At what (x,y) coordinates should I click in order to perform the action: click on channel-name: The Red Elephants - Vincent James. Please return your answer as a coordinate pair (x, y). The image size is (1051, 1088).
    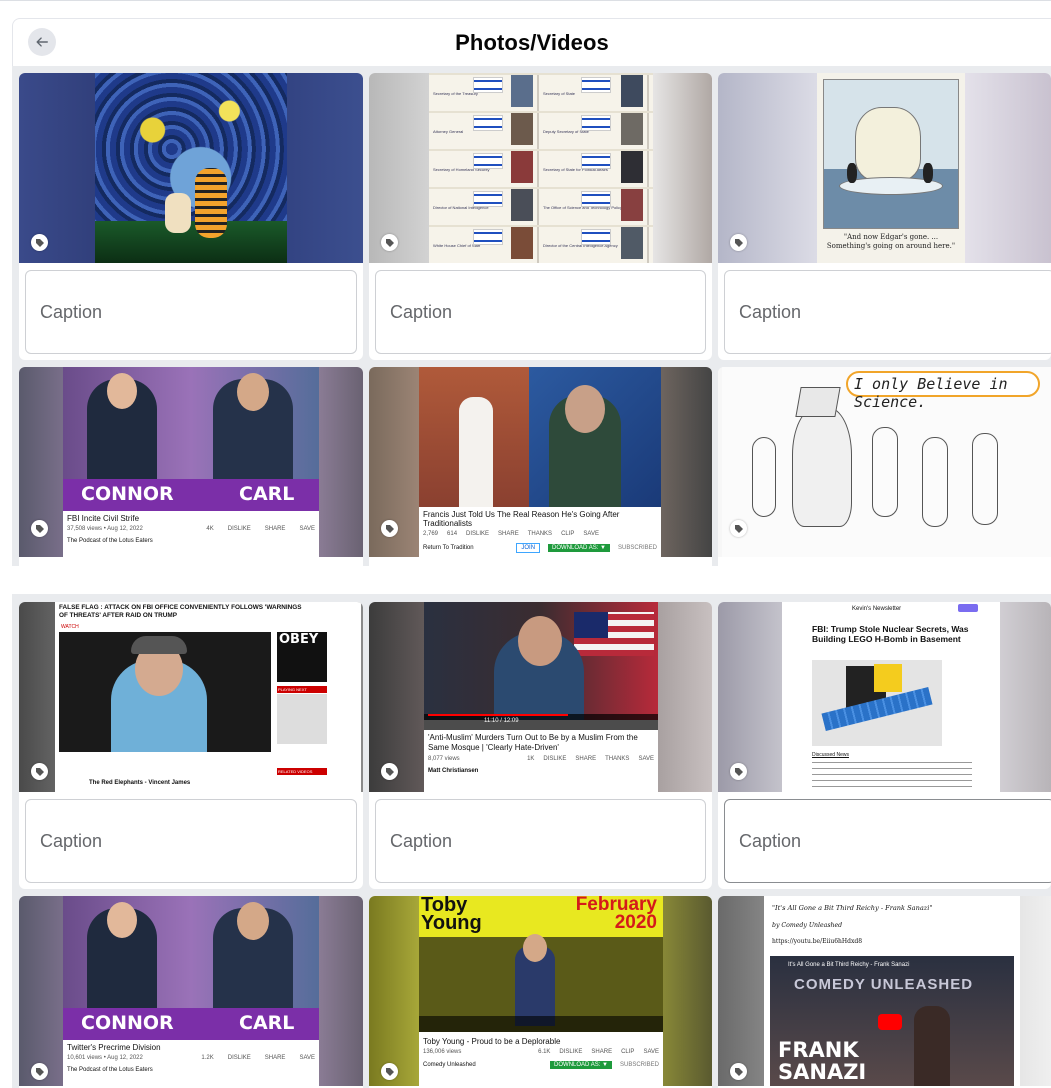
    Looking at the image, I should click on (140, 783).